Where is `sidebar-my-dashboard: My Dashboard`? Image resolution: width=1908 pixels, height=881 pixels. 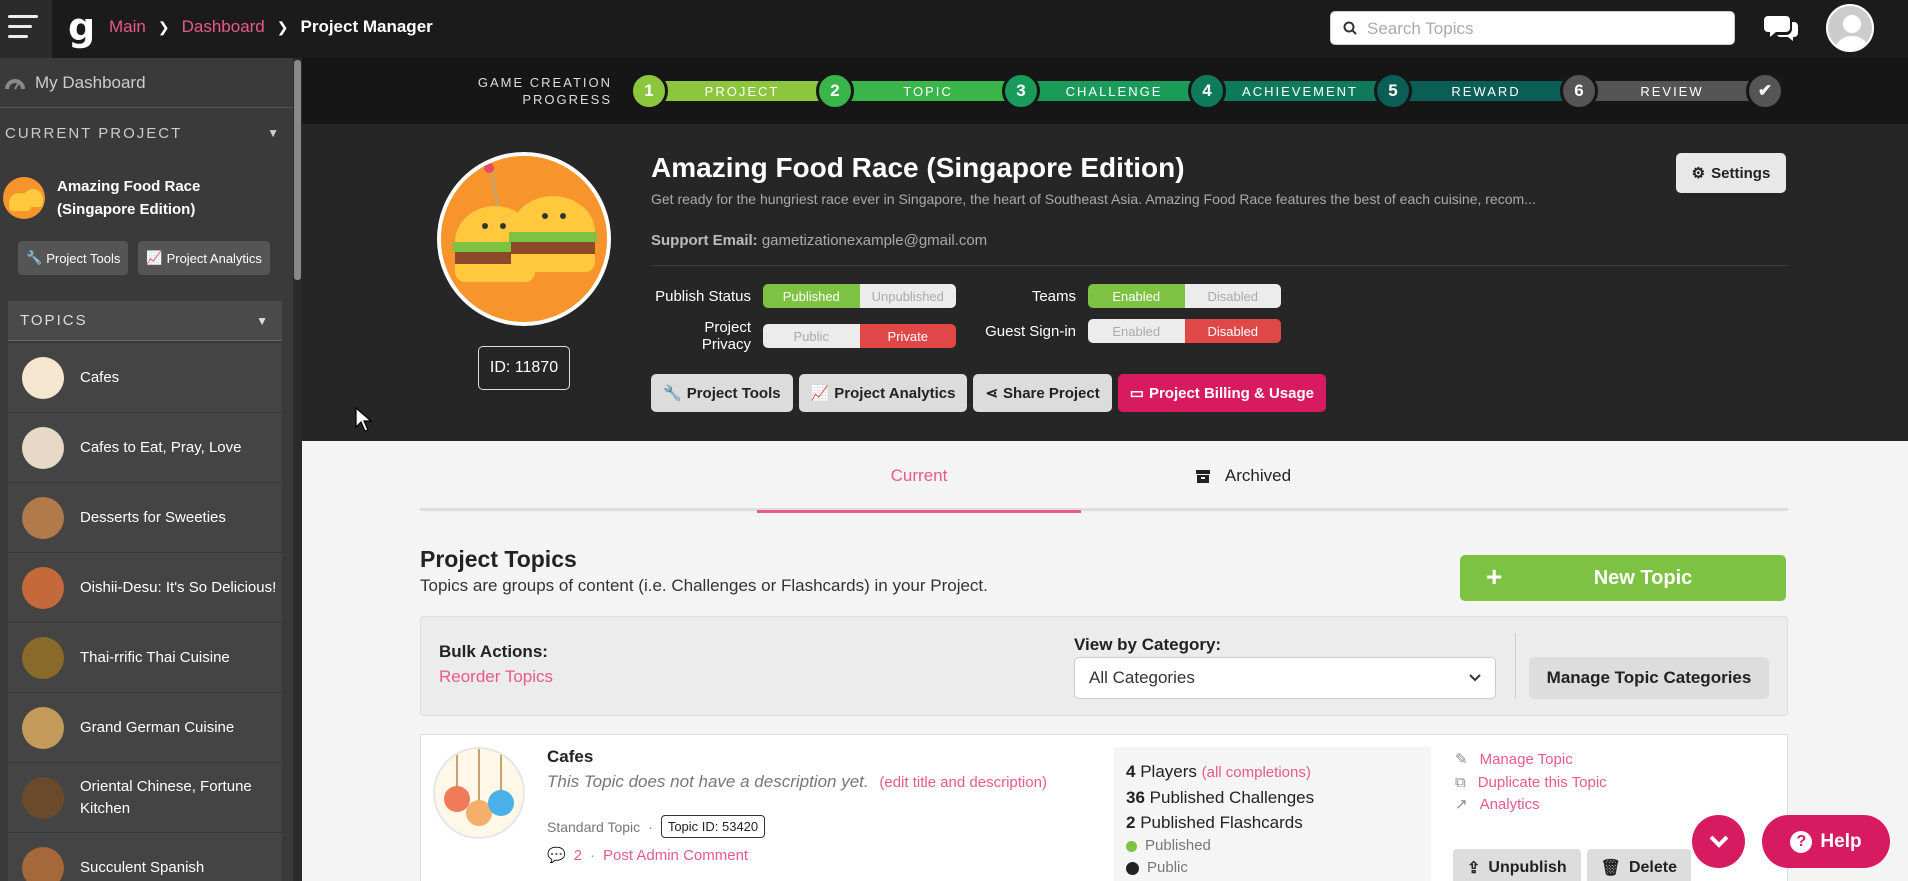
sidebar-my-dashboard: My Dashboard is located at coordinates (146, 83).